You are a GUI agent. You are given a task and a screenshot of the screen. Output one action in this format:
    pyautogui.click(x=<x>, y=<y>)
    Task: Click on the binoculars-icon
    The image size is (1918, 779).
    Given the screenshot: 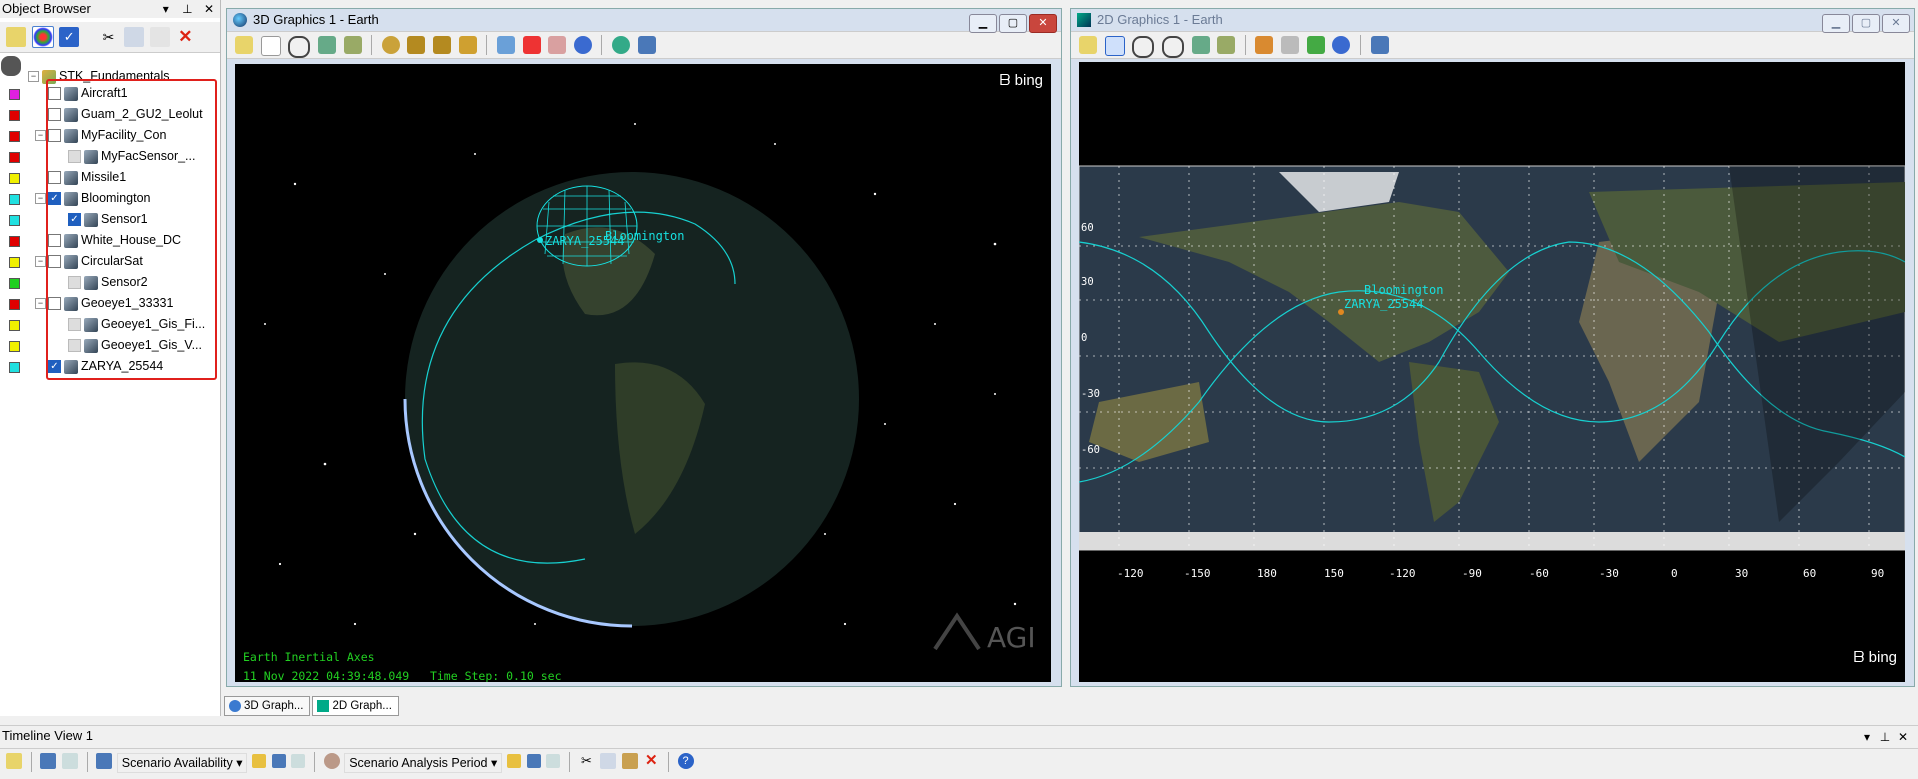 What is the action you would take?
    pyautogui.click(x=11, y=66)
    